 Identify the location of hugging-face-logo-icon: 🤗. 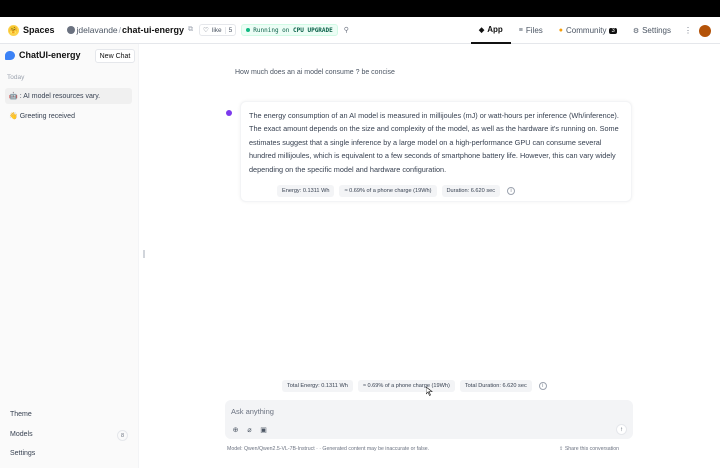
(13, 30).